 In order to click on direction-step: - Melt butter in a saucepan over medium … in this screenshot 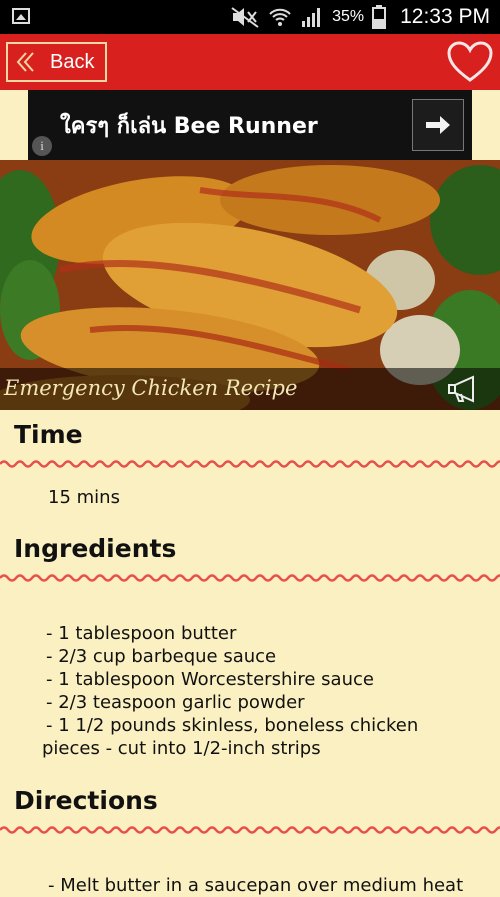, I will do `click(256, 885)`.